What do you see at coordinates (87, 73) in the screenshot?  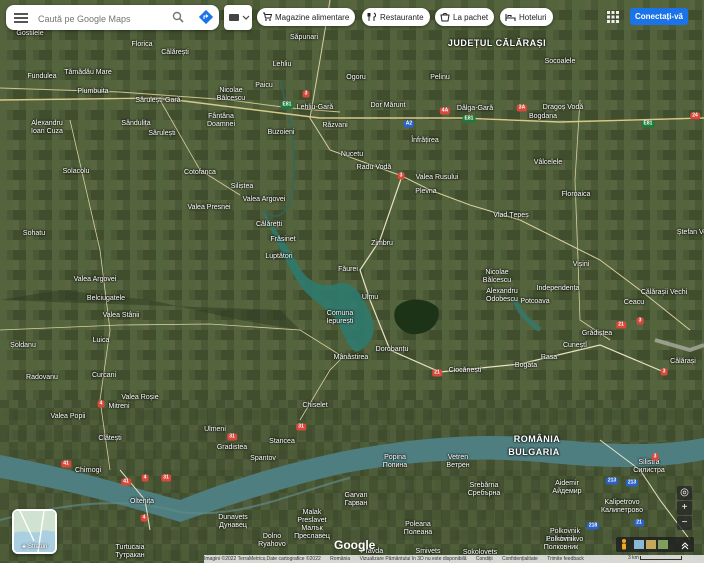 I see `place-label: Tămădău Mare` at bounding box center [87, 73].